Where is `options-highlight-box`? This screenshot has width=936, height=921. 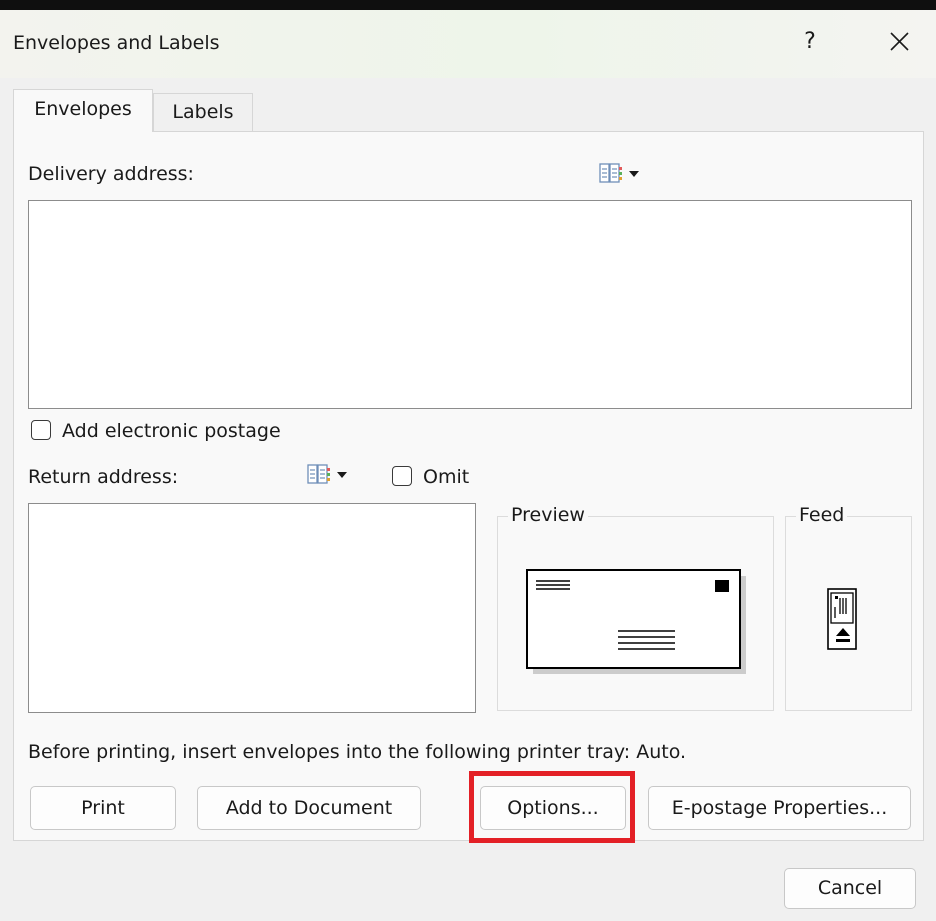 options-highlight-box is located at coordinates (552, 807).